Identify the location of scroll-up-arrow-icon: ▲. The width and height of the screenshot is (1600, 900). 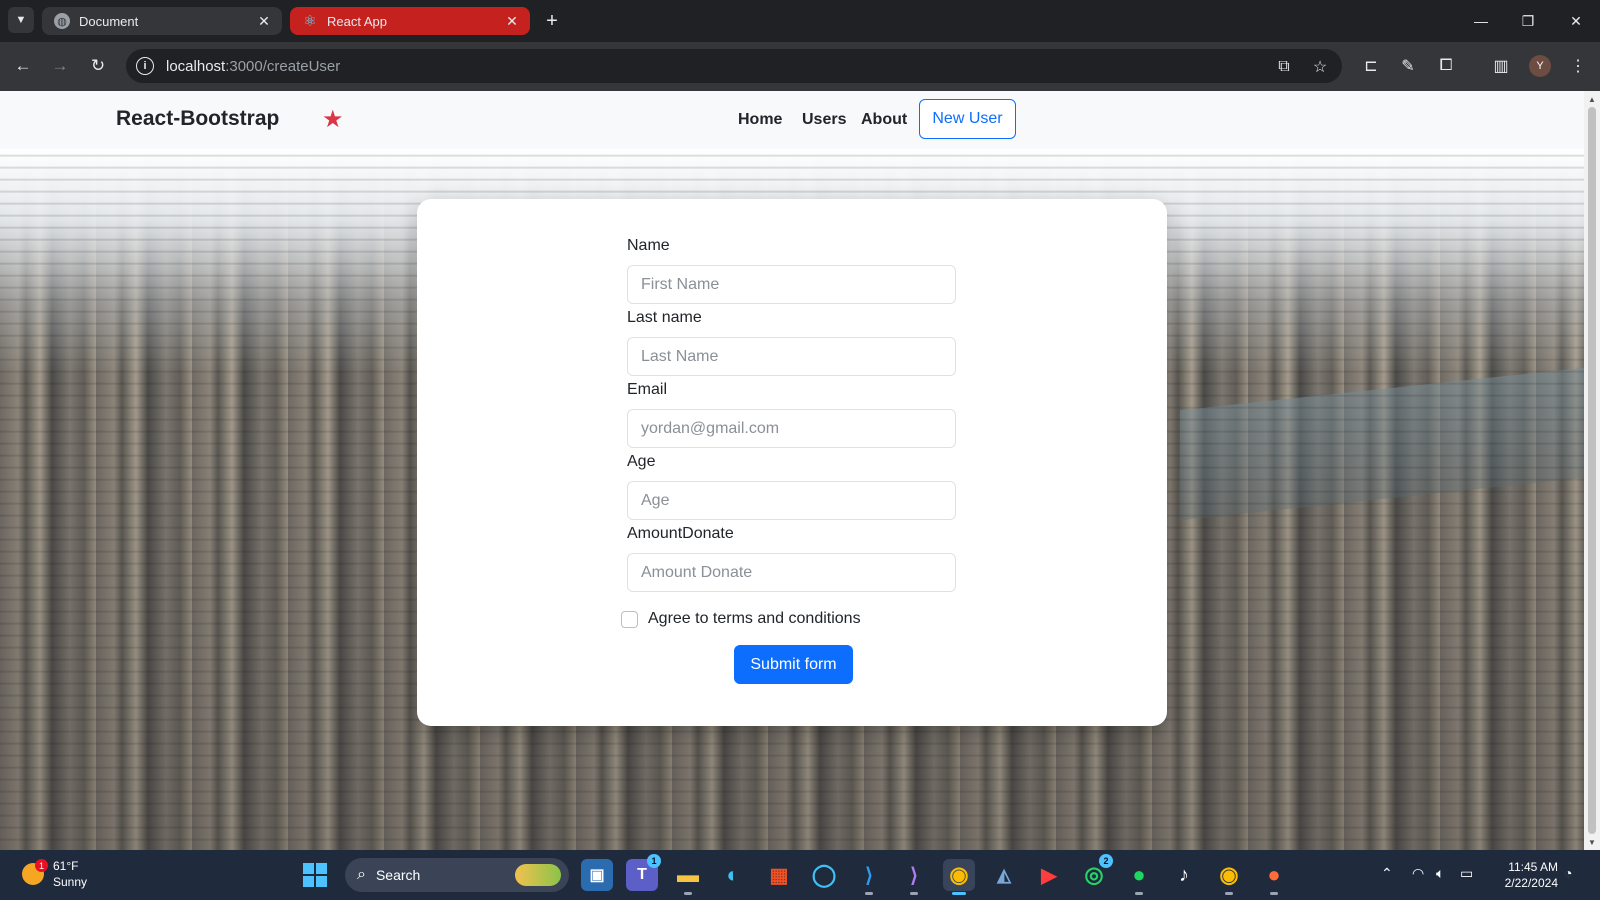
(1592, 99).